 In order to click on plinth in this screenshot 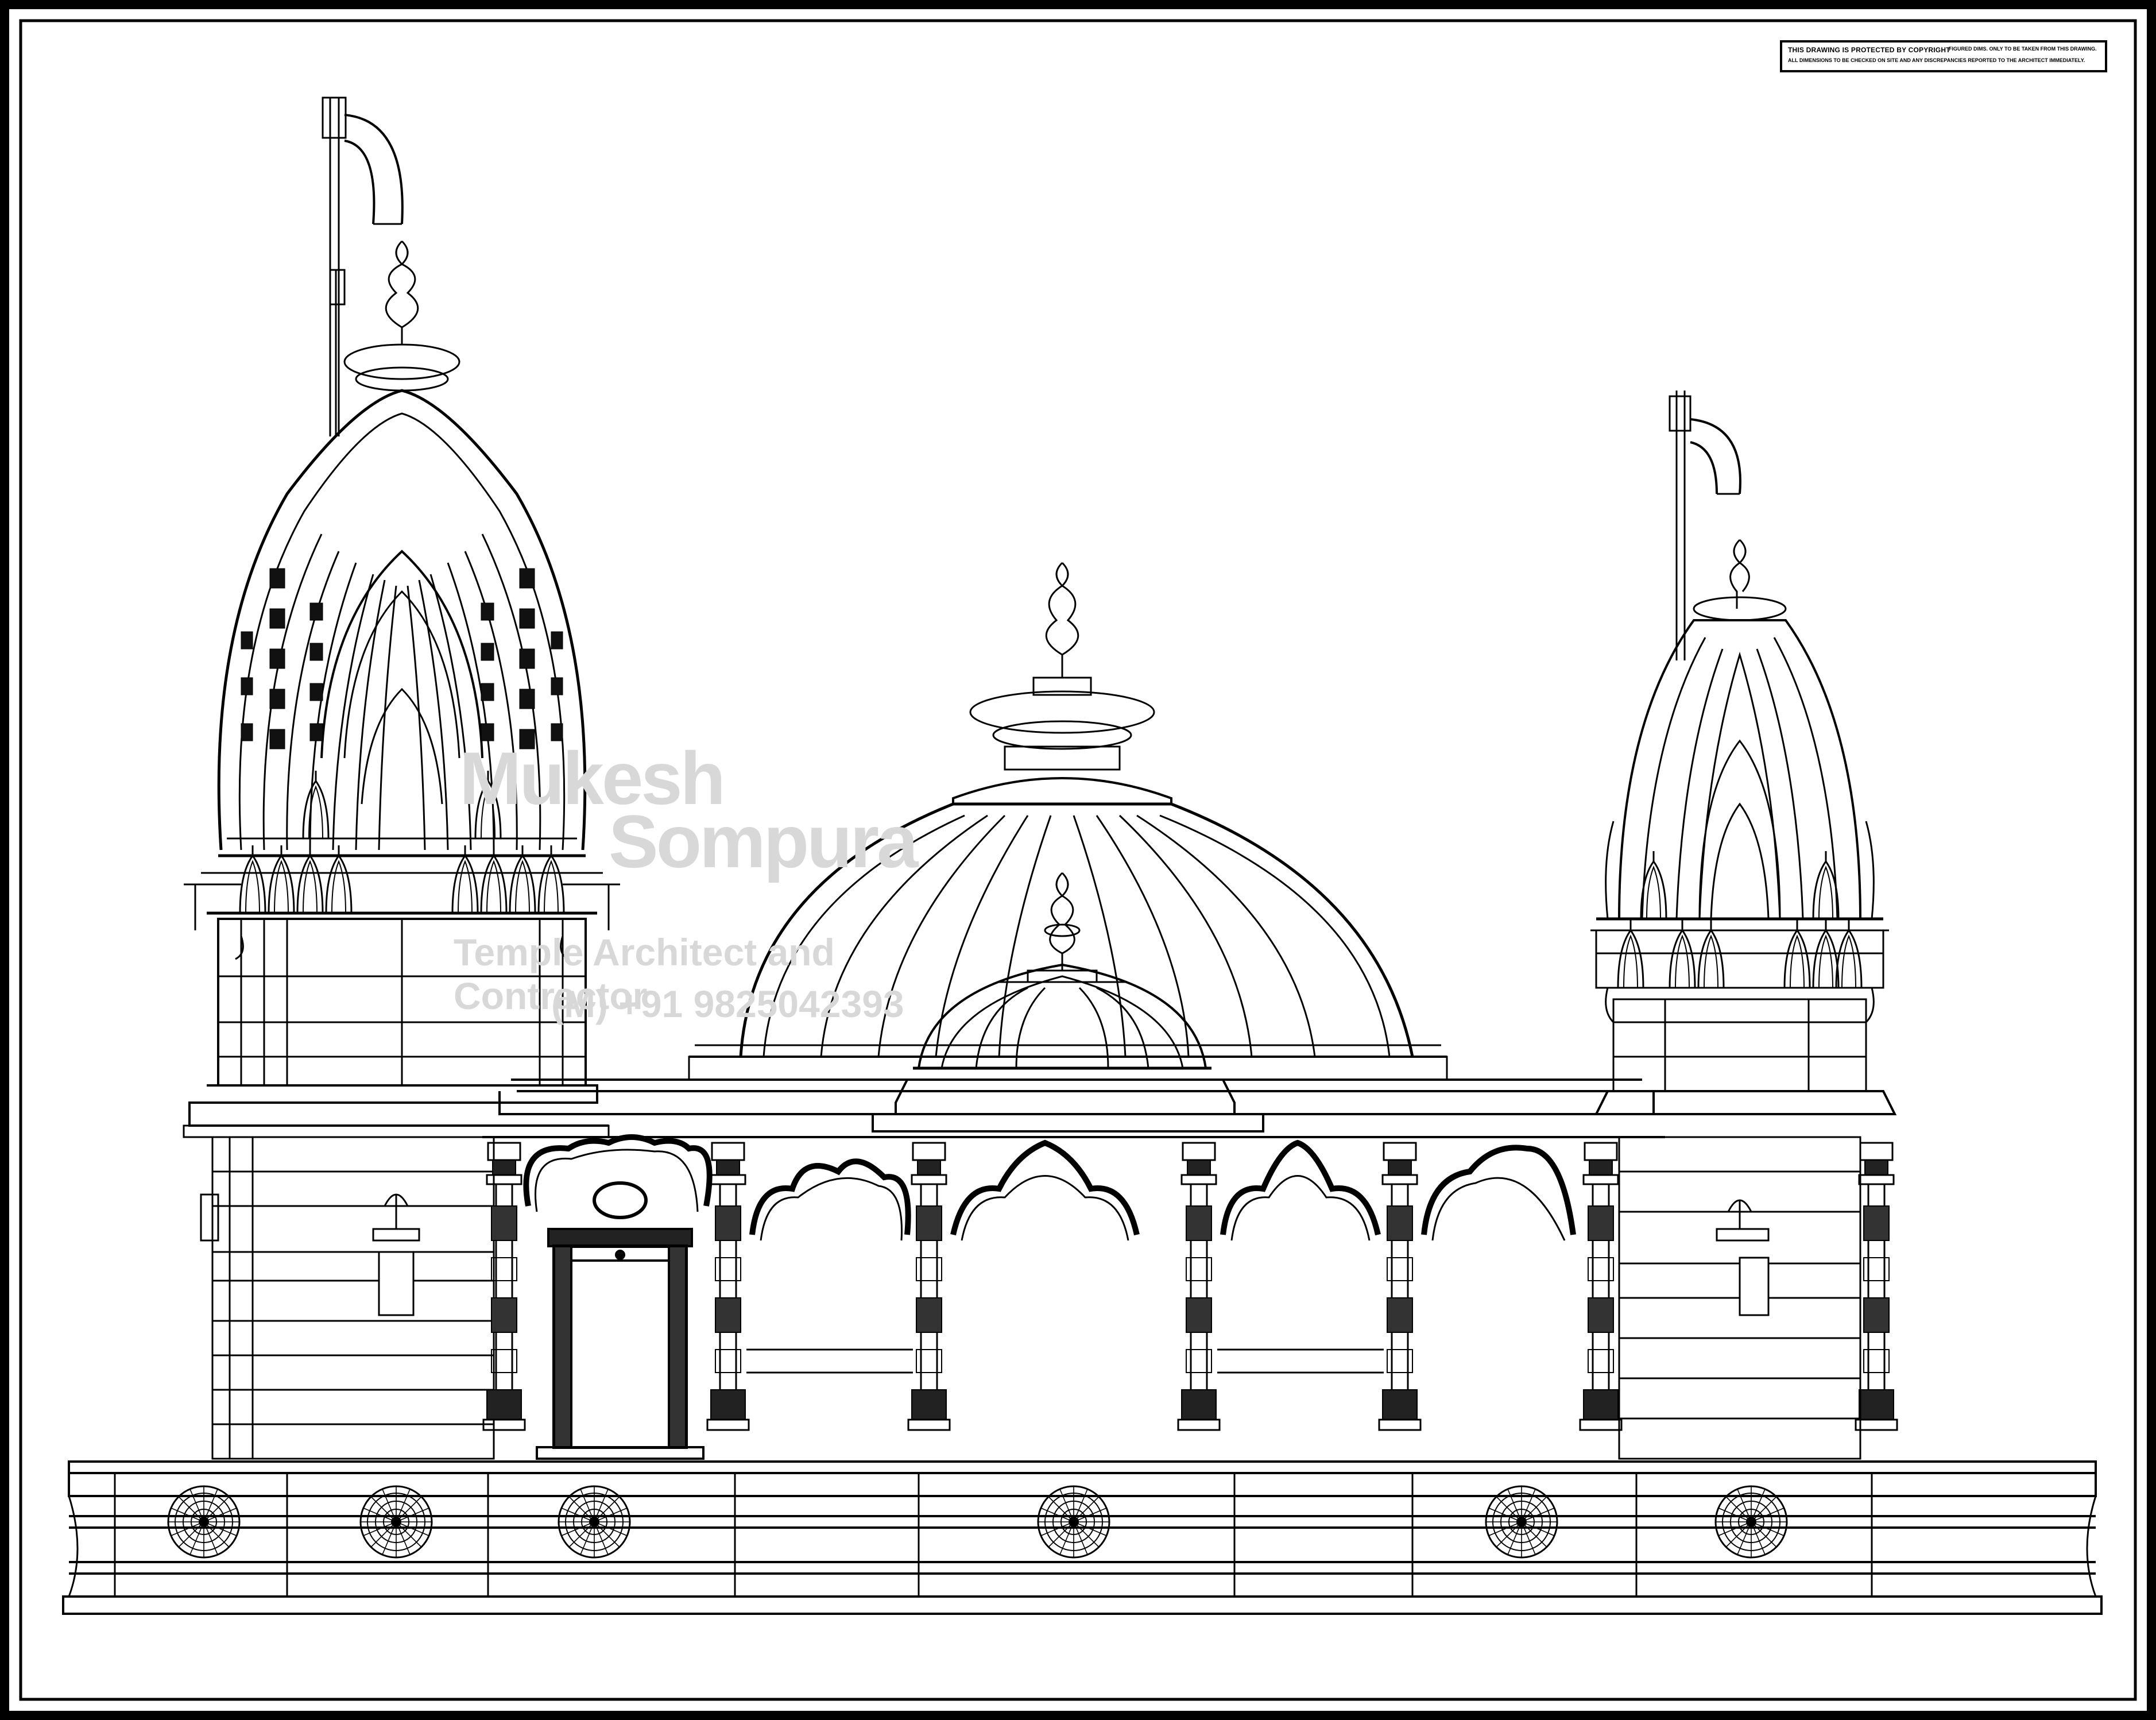, I will do `click(1082, 1537)`.